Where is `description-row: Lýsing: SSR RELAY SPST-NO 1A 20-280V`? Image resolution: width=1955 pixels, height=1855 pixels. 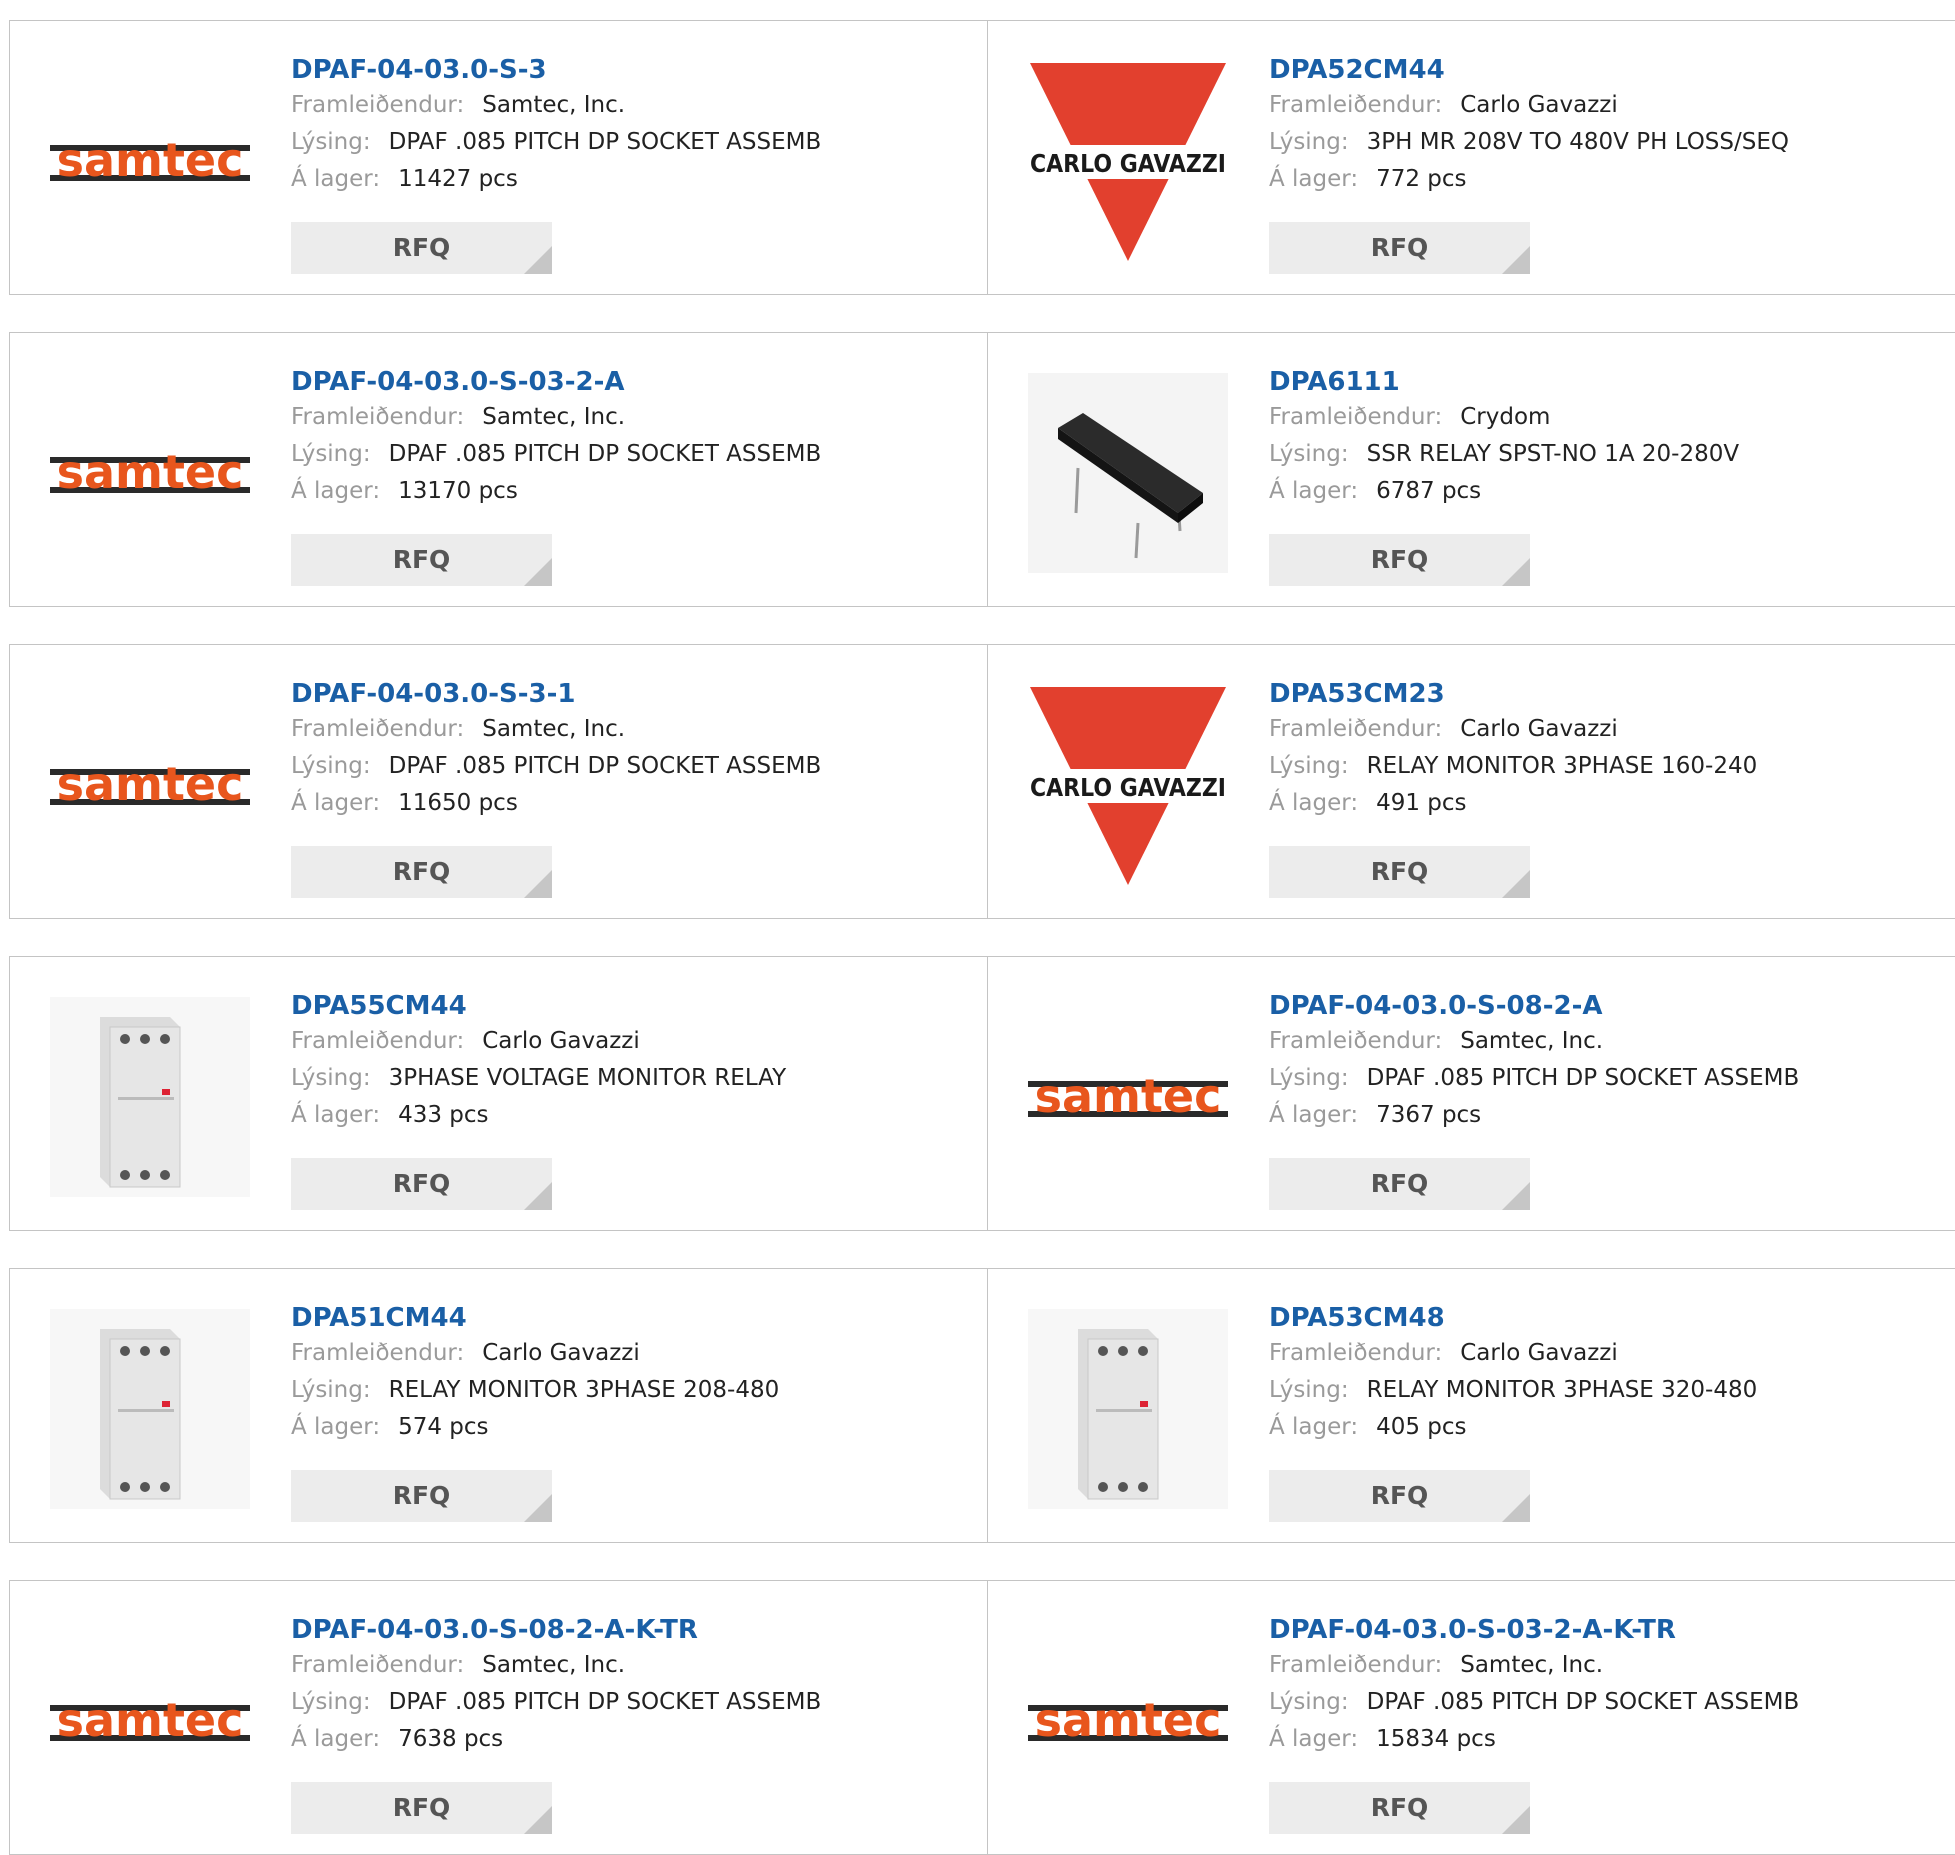
description-row: Lýsing: SSR RELAY SPST-NO 1A 20-280V is located at coordinates (1612, 454).